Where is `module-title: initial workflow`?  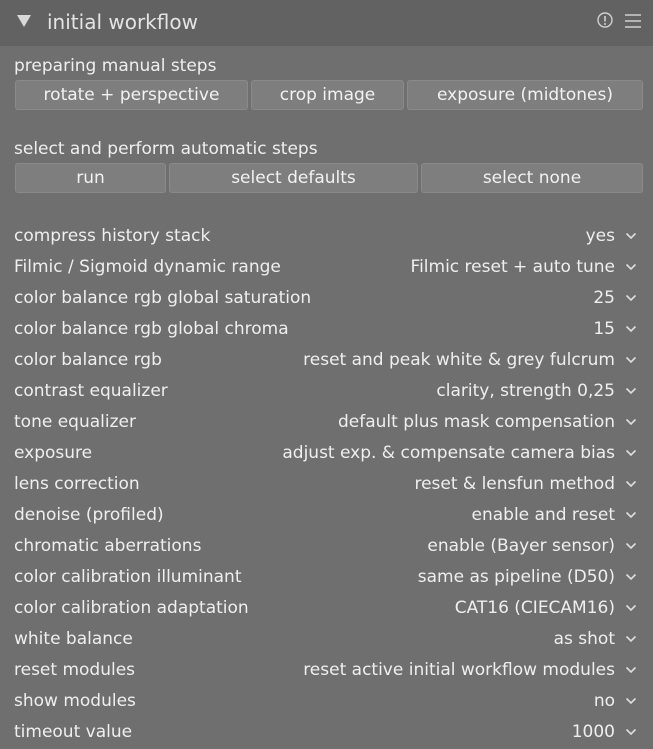 module-title: initial workflow is located at coordinates (122, 22).